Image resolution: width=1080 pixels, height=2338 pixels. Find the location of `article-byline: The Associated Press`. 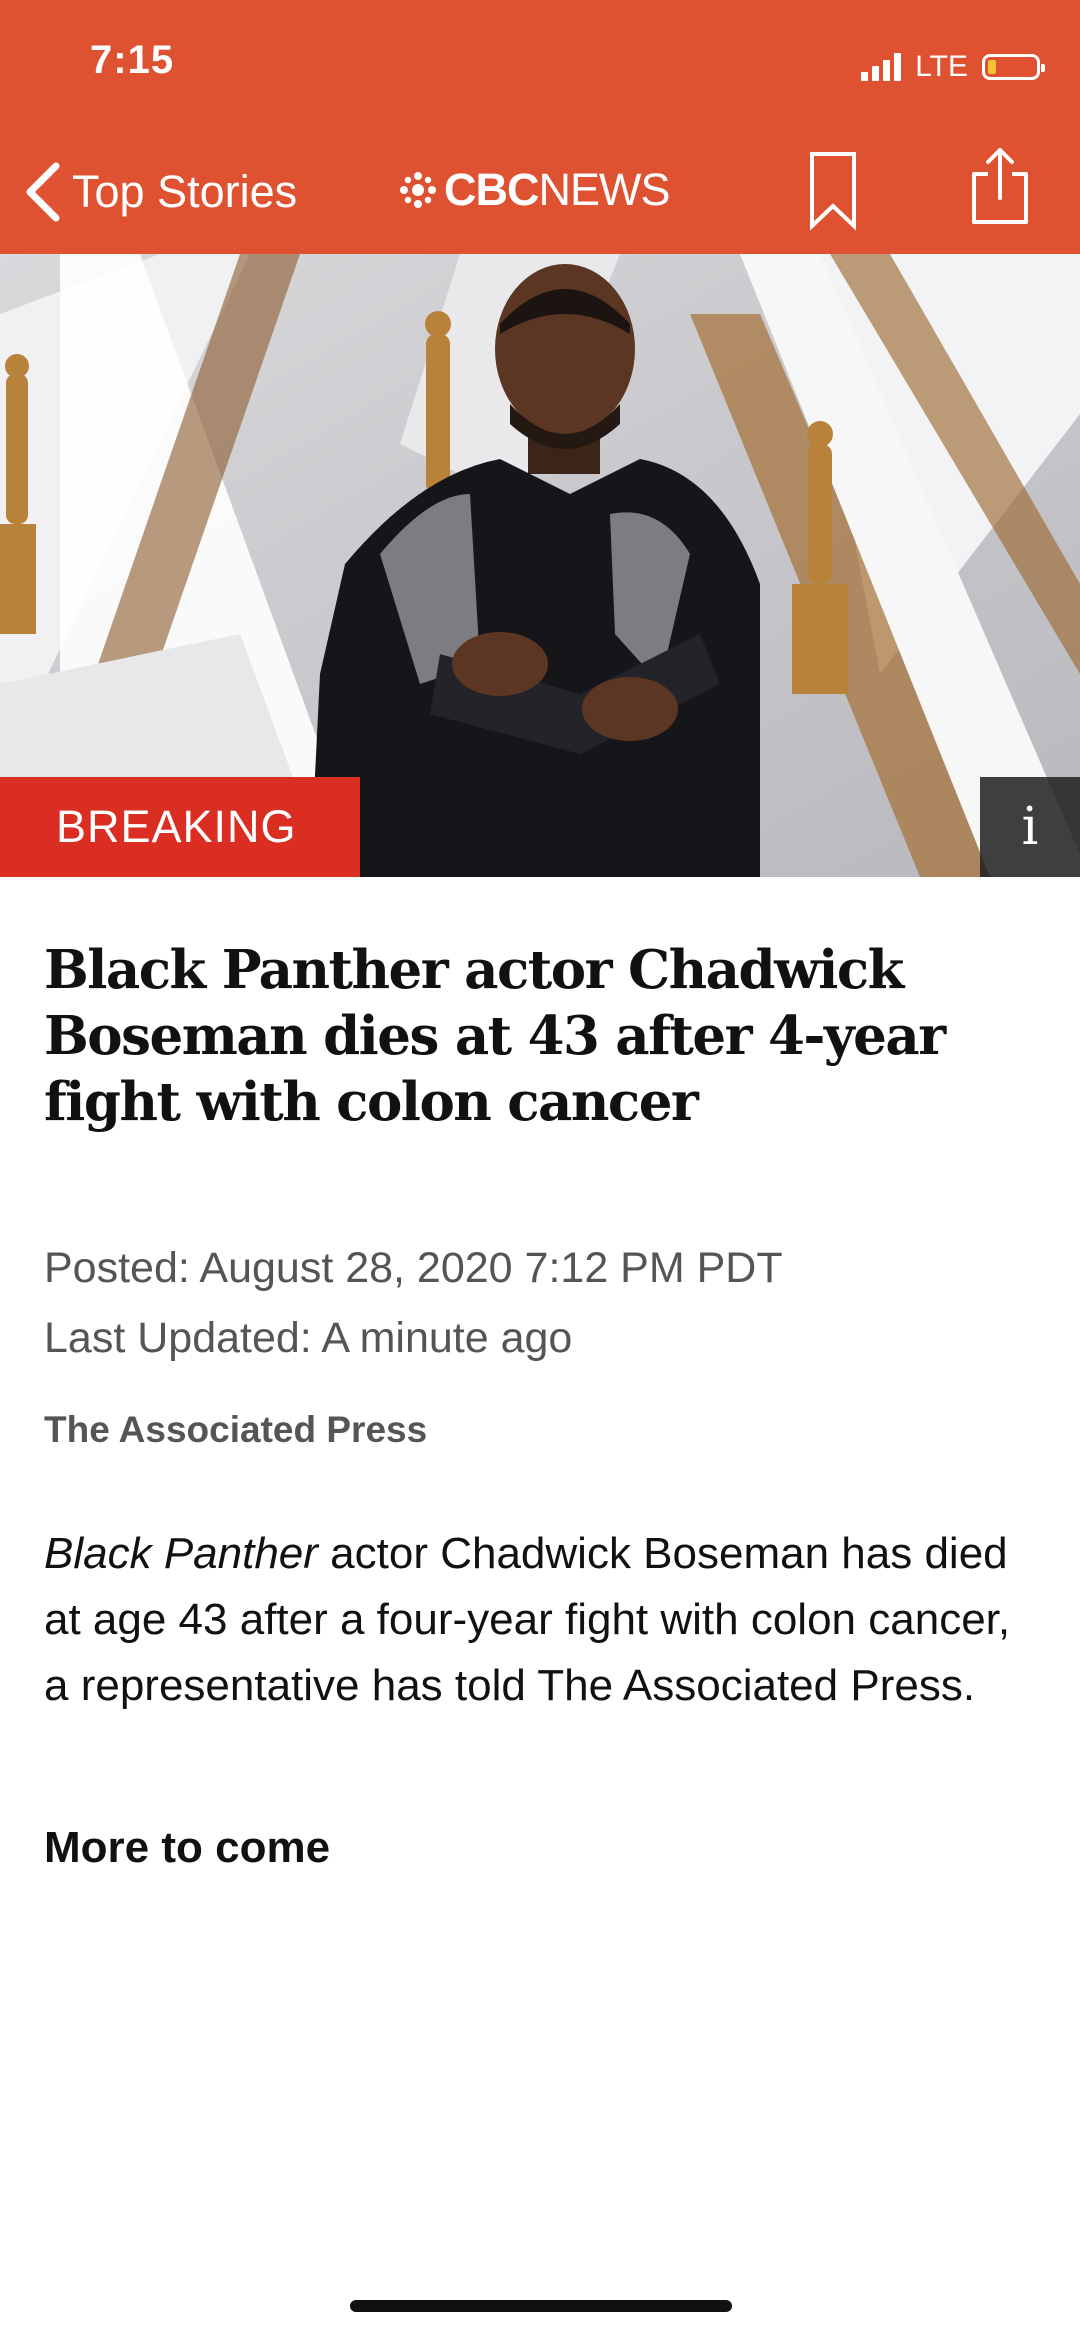

article-byline: The Associated Press is located at coordinates (236, 1429).